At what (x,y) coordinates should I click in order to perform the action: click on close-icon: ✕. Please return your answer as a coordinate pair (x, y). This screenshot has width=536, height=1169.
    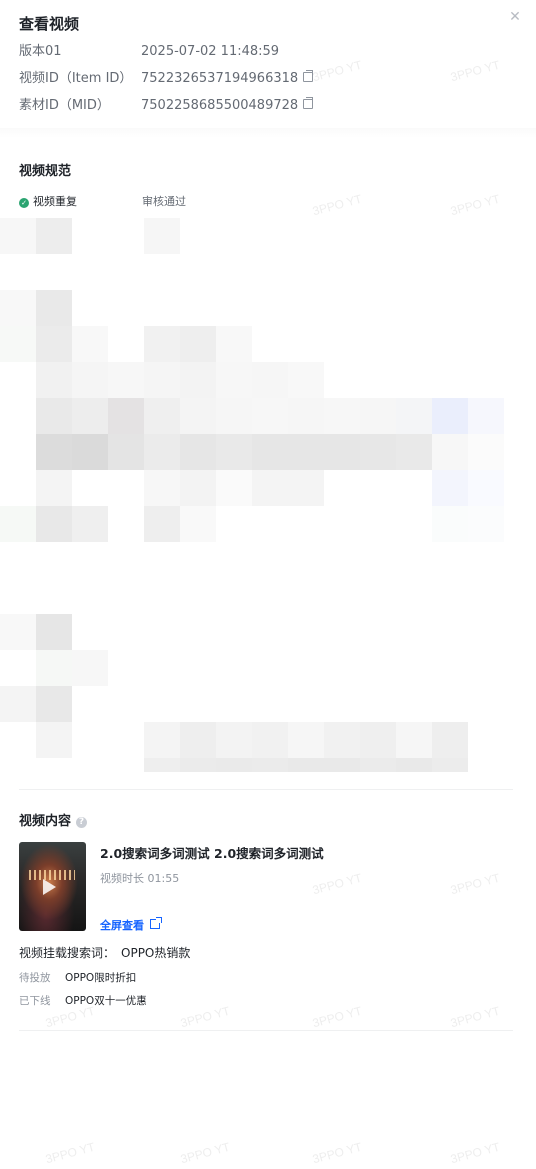
    Looking at the image, I should click on (515, 17).